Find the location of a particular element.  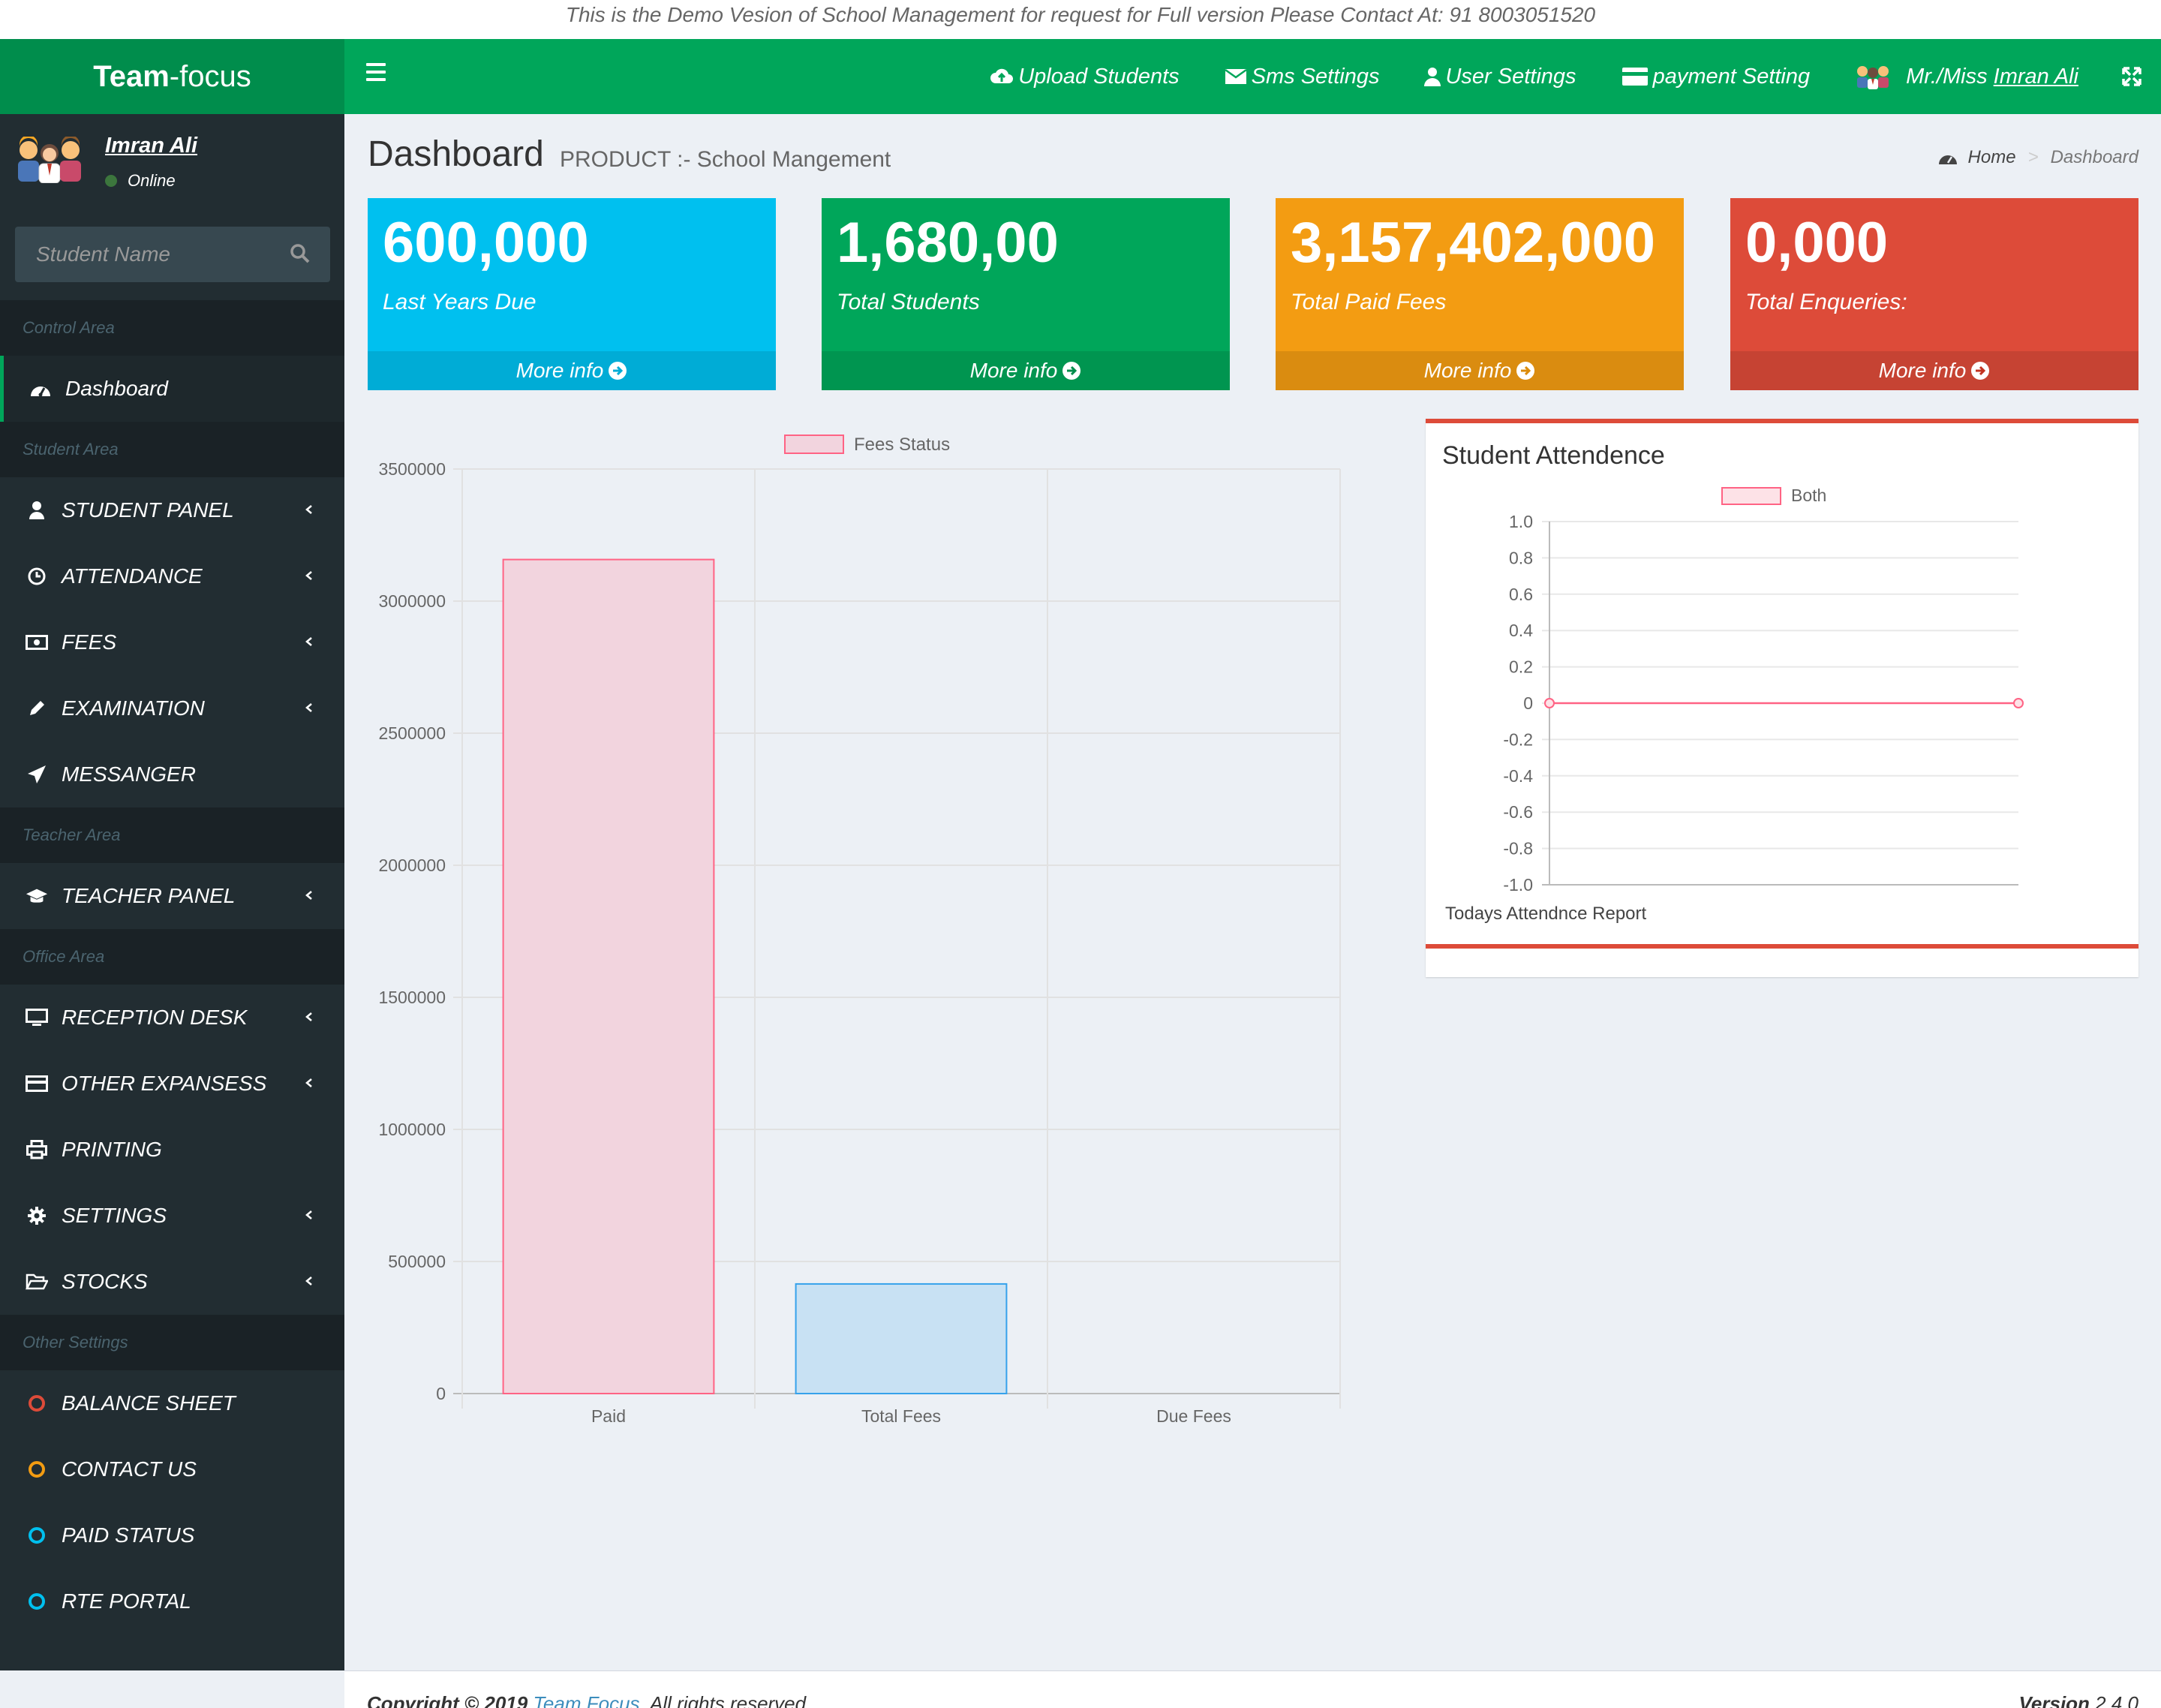

sidebar-item-label: PRINTING is located at coordinates (112, 1149).